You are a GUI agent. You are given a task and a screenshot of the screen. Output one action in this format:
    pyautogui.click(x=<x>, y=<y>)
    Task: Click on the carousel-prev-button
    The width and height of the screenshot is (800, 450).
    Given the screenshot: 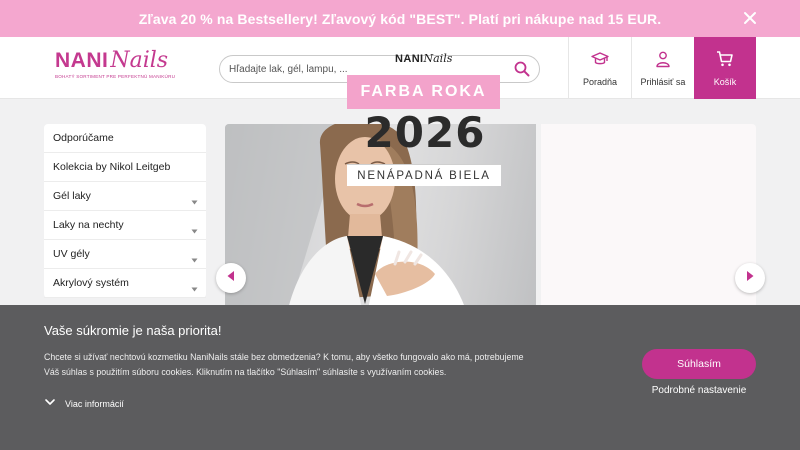 What is the action you would take?
    pyautogui.click(x=231, y=278)
    